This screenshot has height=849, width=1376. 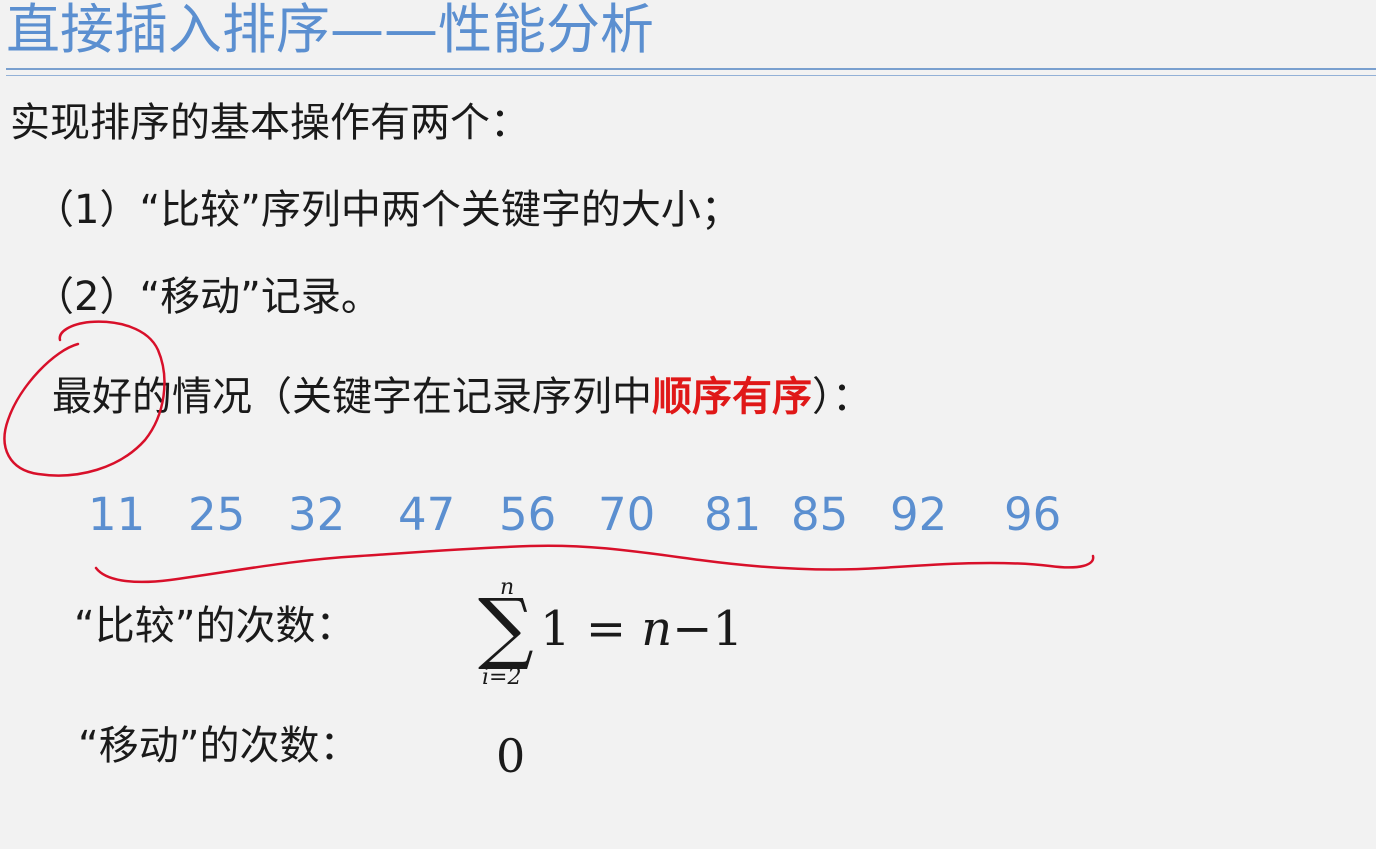 I want to click on list-item-compare: （1）“比较”序列中两个关键字的大小；, so click(x=387, y=210).